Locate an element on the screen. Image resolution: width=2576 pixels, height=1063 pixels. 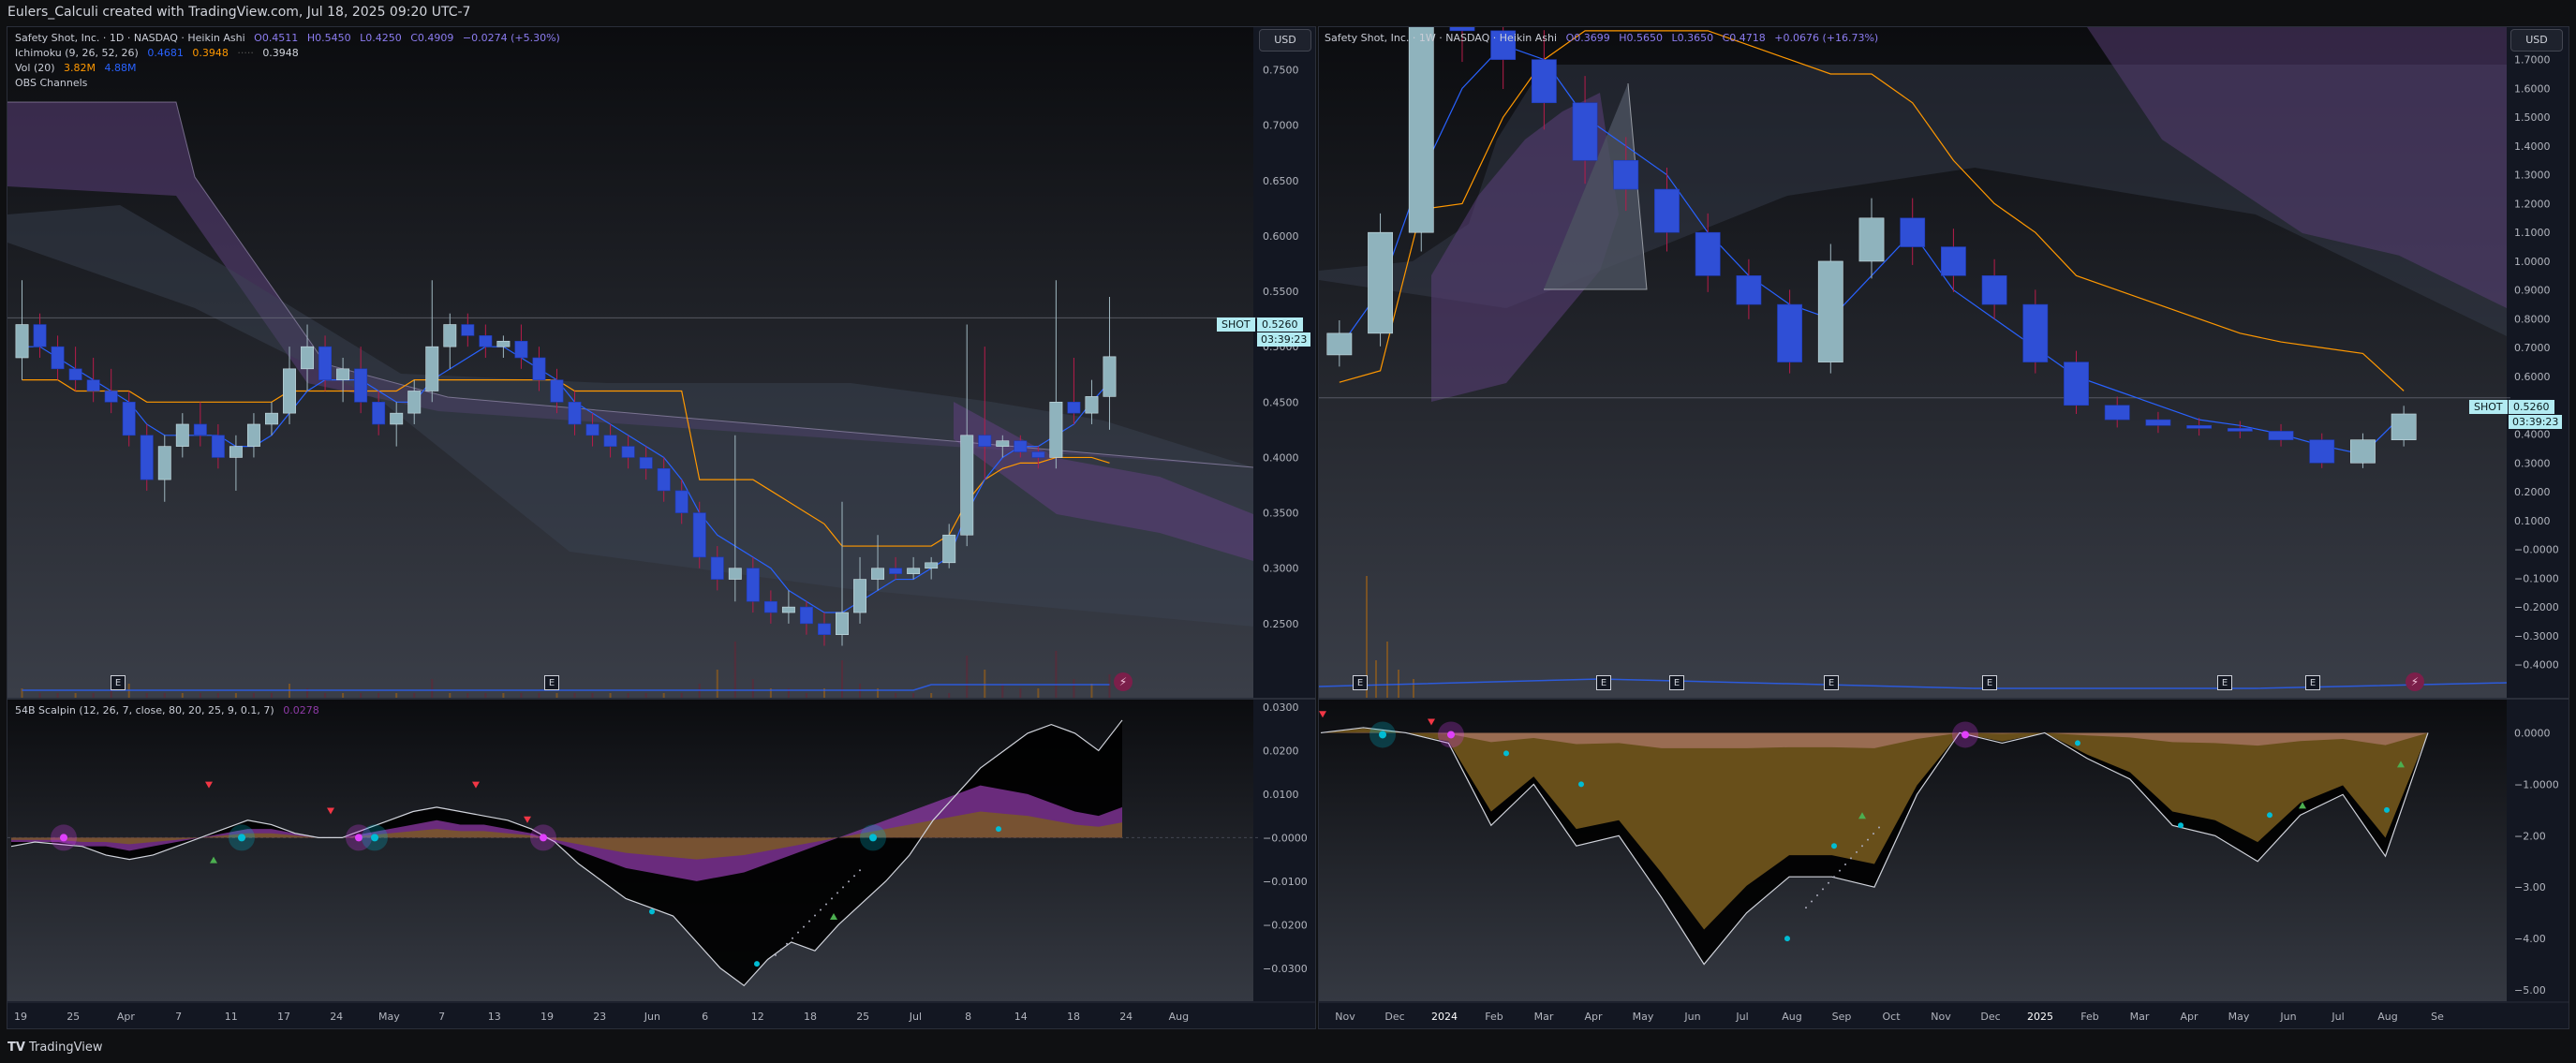
tradingview-footer: TV TradingView is located at coordinates (54, 1048).